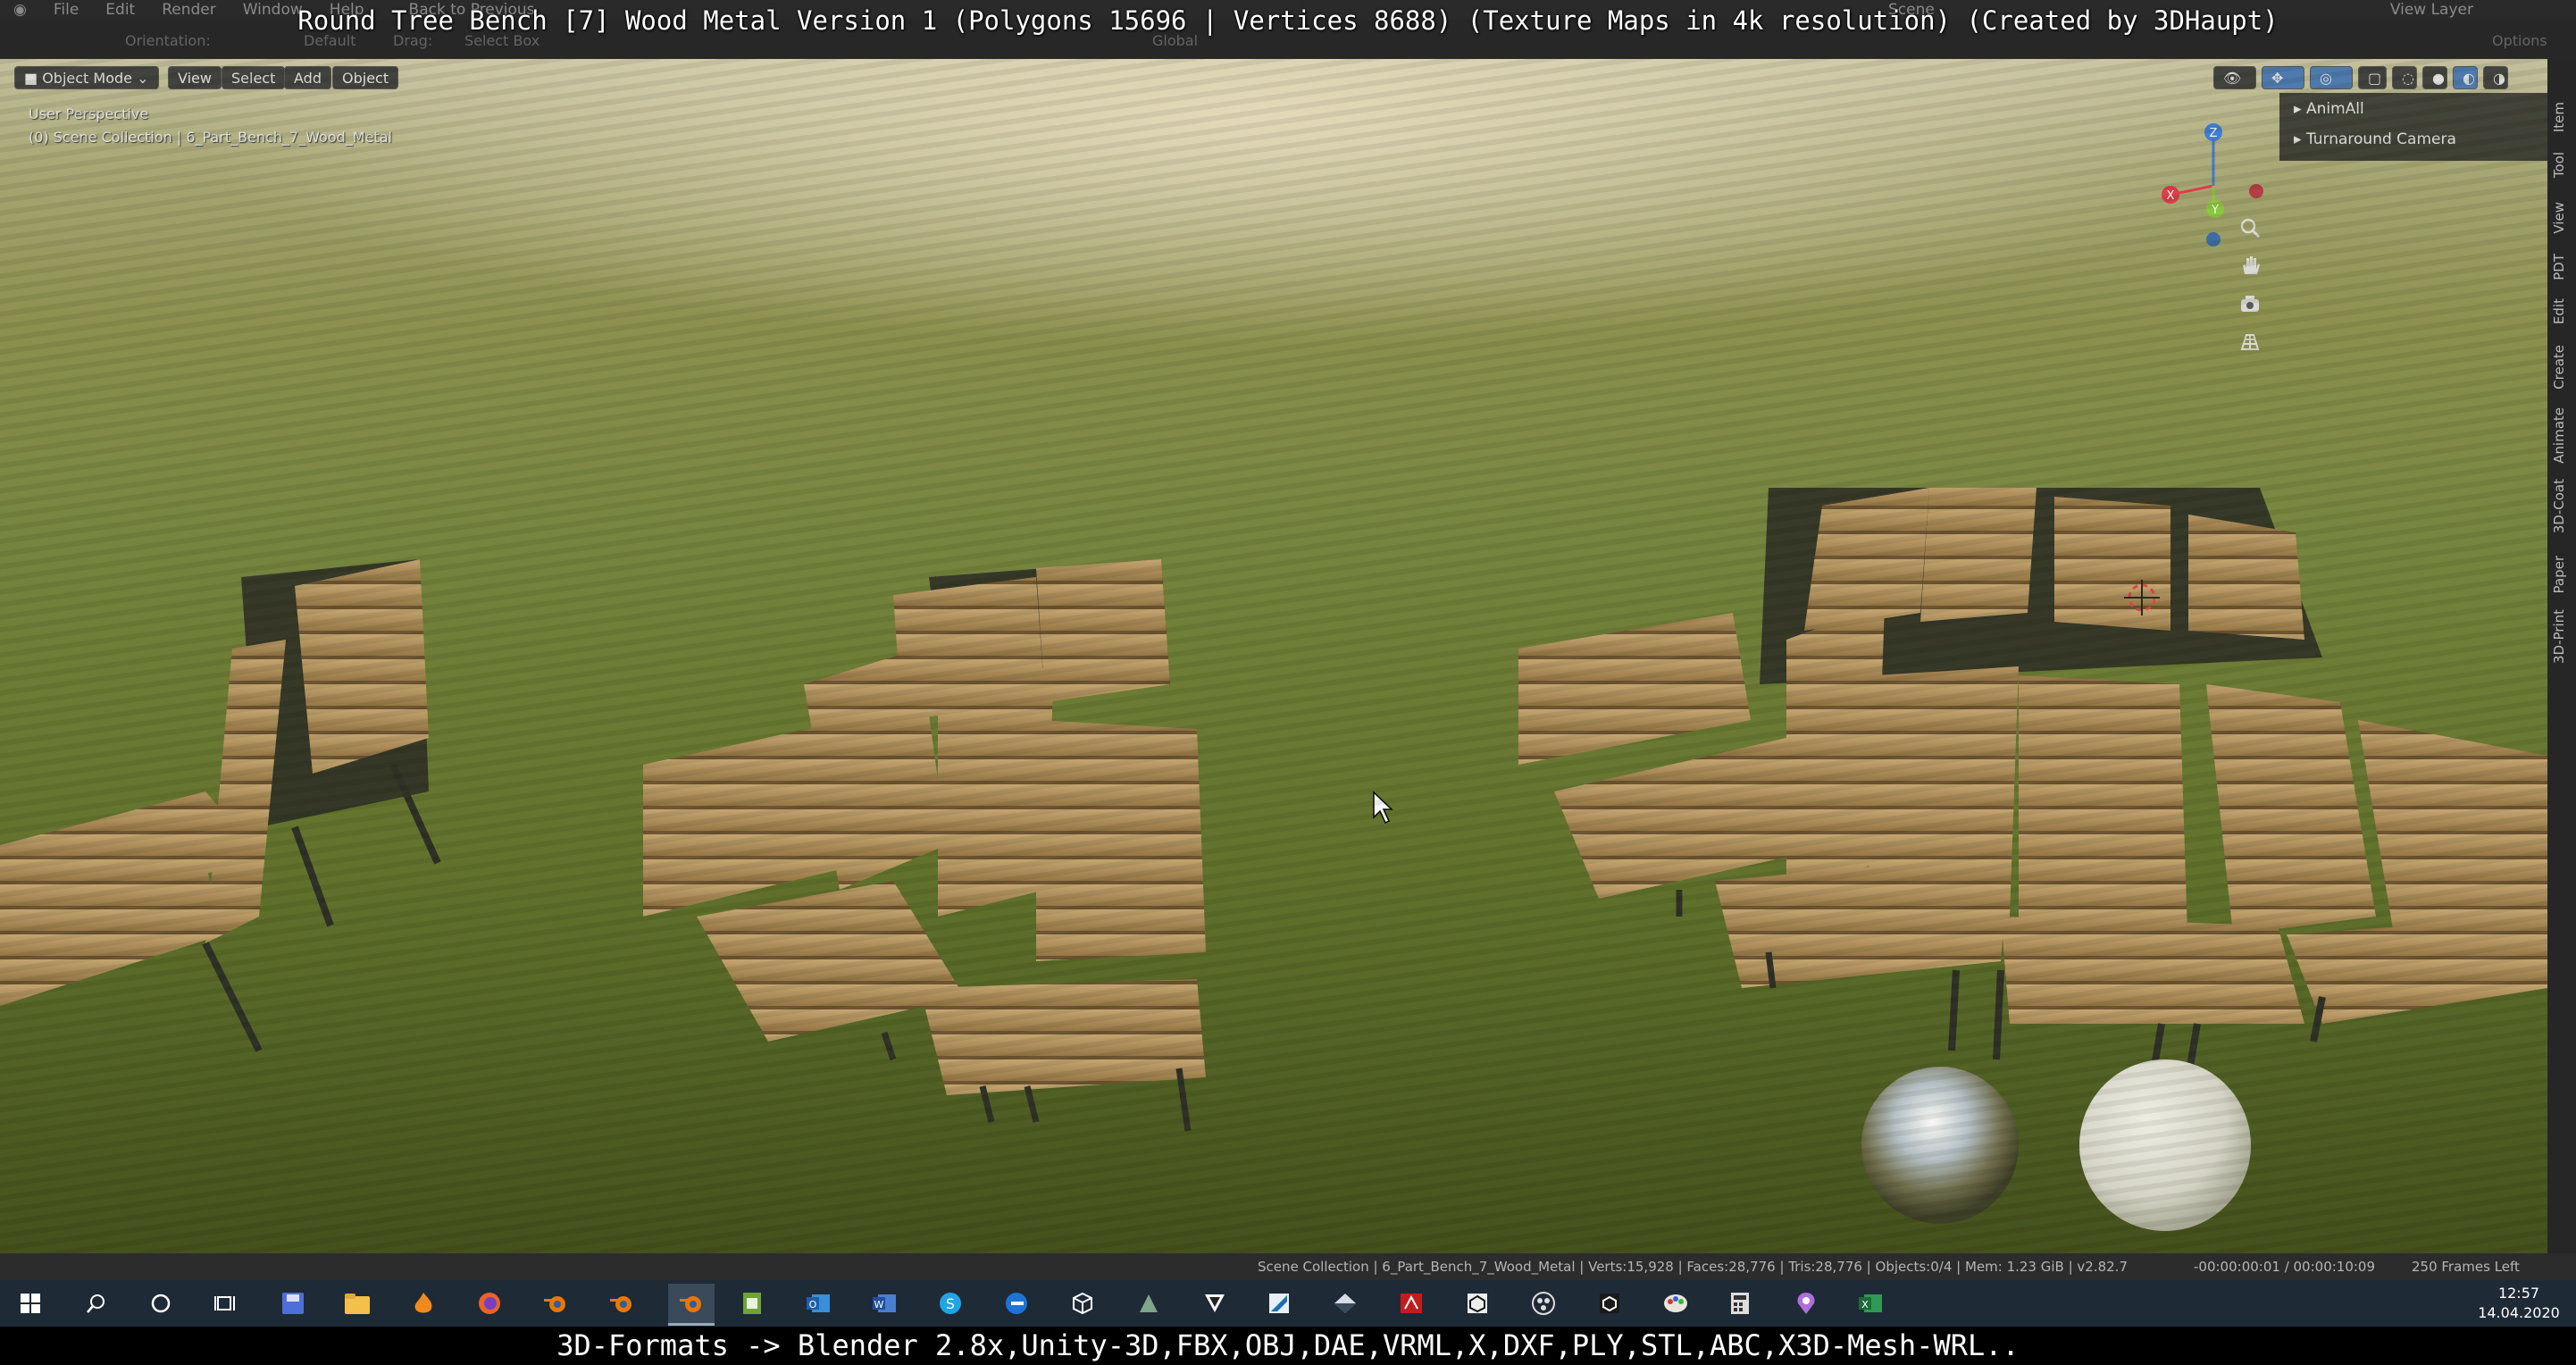 The image size is (2576, 1365). Describe the element at coordinates (1871, 1303) in the screenshot. I see `excel-icon: X` at that location.